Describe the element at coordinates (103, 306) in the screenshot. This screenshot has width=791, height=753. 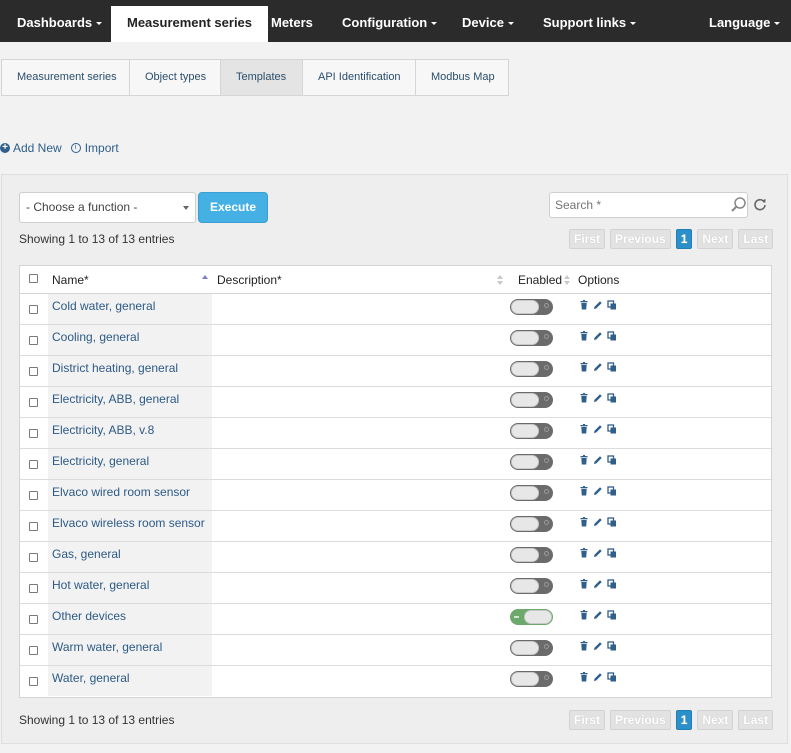
I see `template-name-link: Cold water, general` at that location.